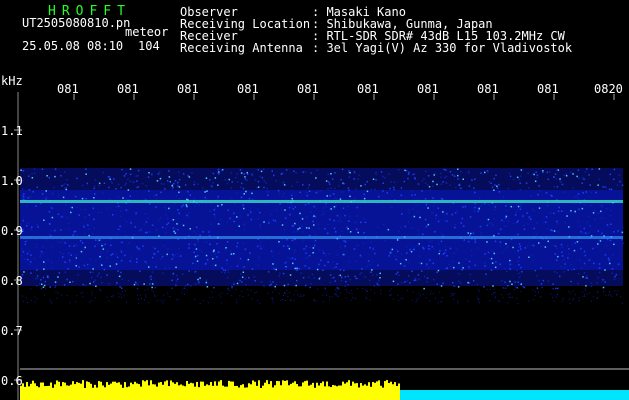 The height and width of the screenshot is (400, 629). I want to click on carrier-line-upper, so click(321, 201).